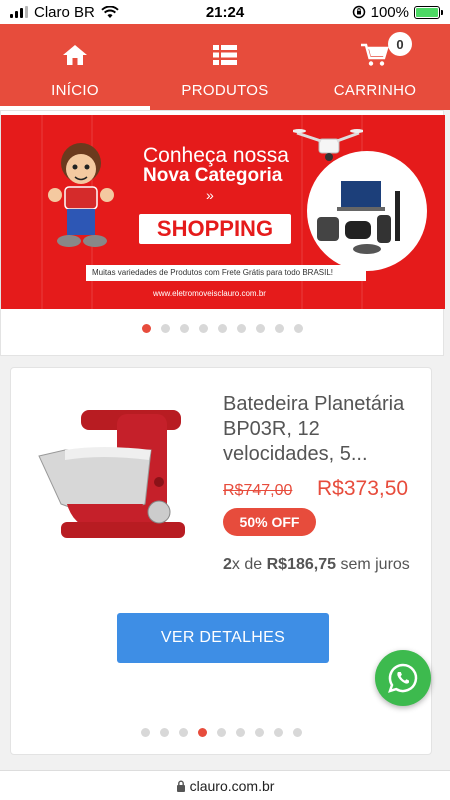 This screenshot has width=450, height=800. What do you see at coordinates (301, 564) in the screenshot?
I see `installments-value: R$186,75` at bounding box center [301, 564].